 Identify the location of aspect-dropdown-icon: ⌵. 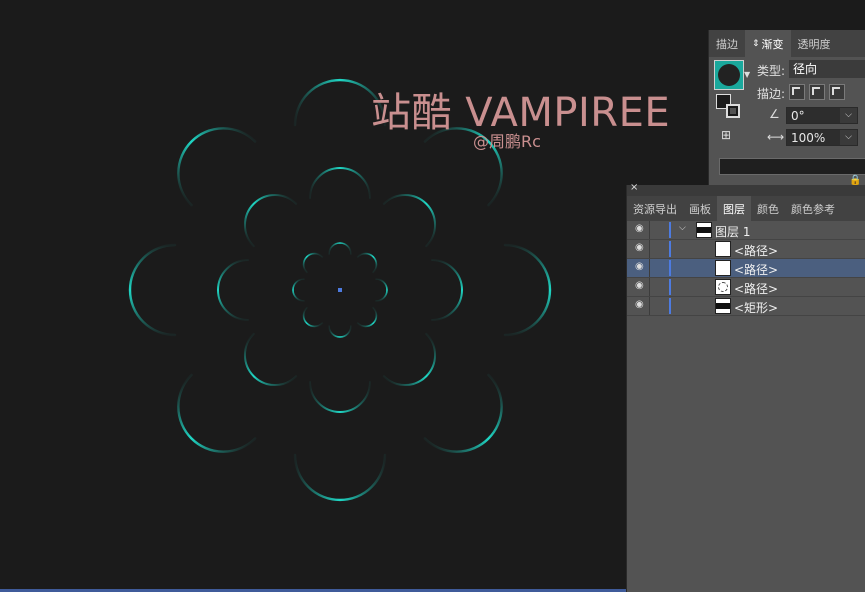
(848, 137).